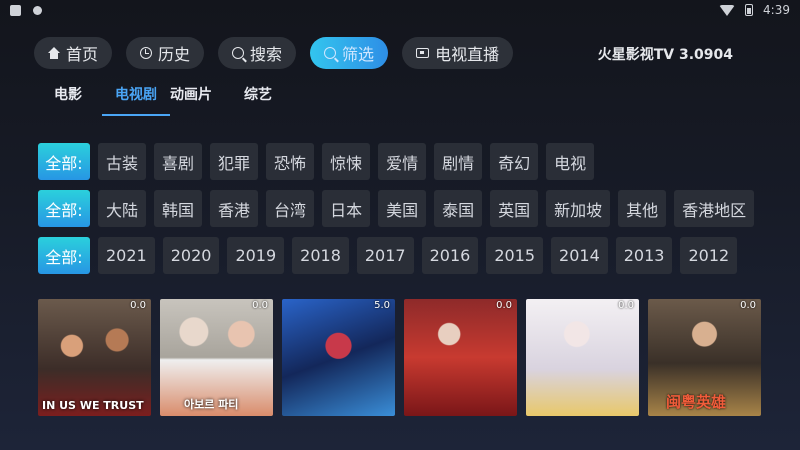 The height and width of the screenshot is (450, 800). I want to click on category-tabs: 电影 电视剧 动画片 综艺, so click(163, 101).